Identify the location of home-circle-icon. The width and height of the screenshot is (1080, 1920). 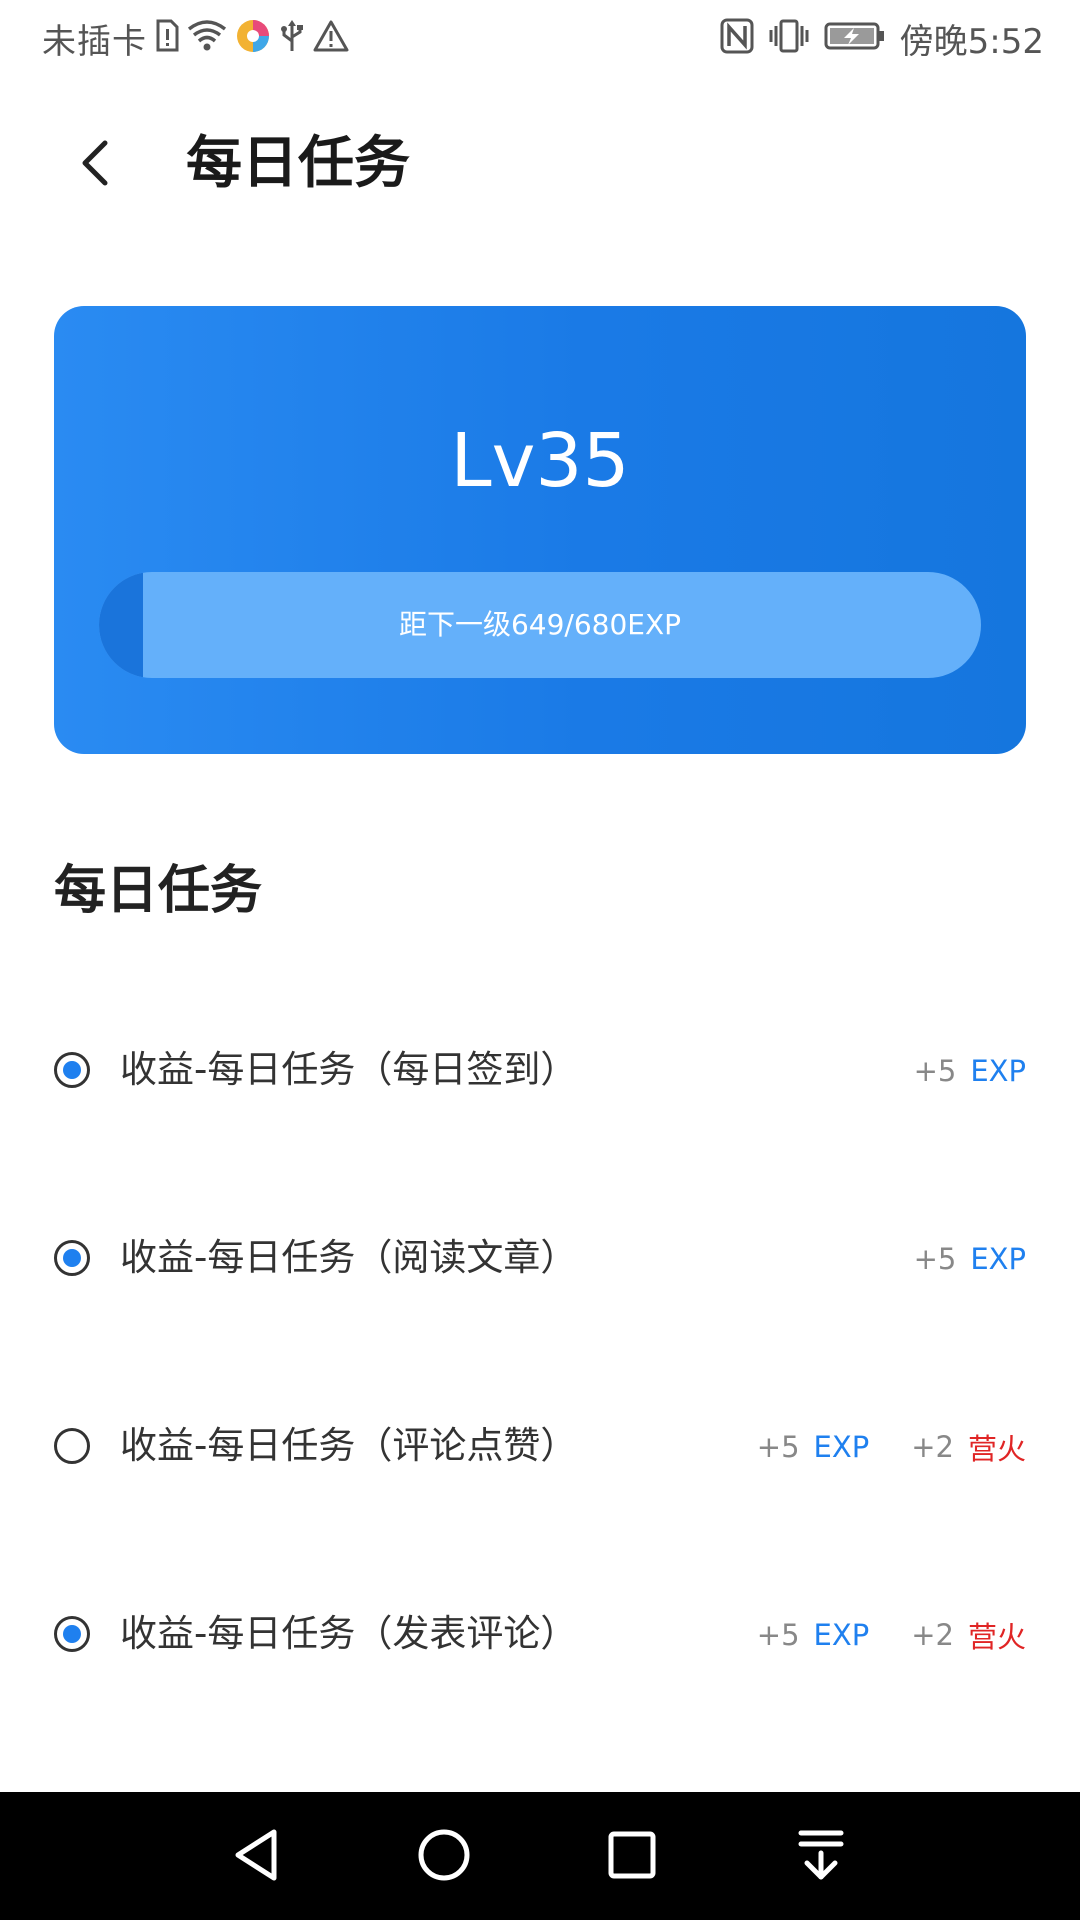
(444, 1857).